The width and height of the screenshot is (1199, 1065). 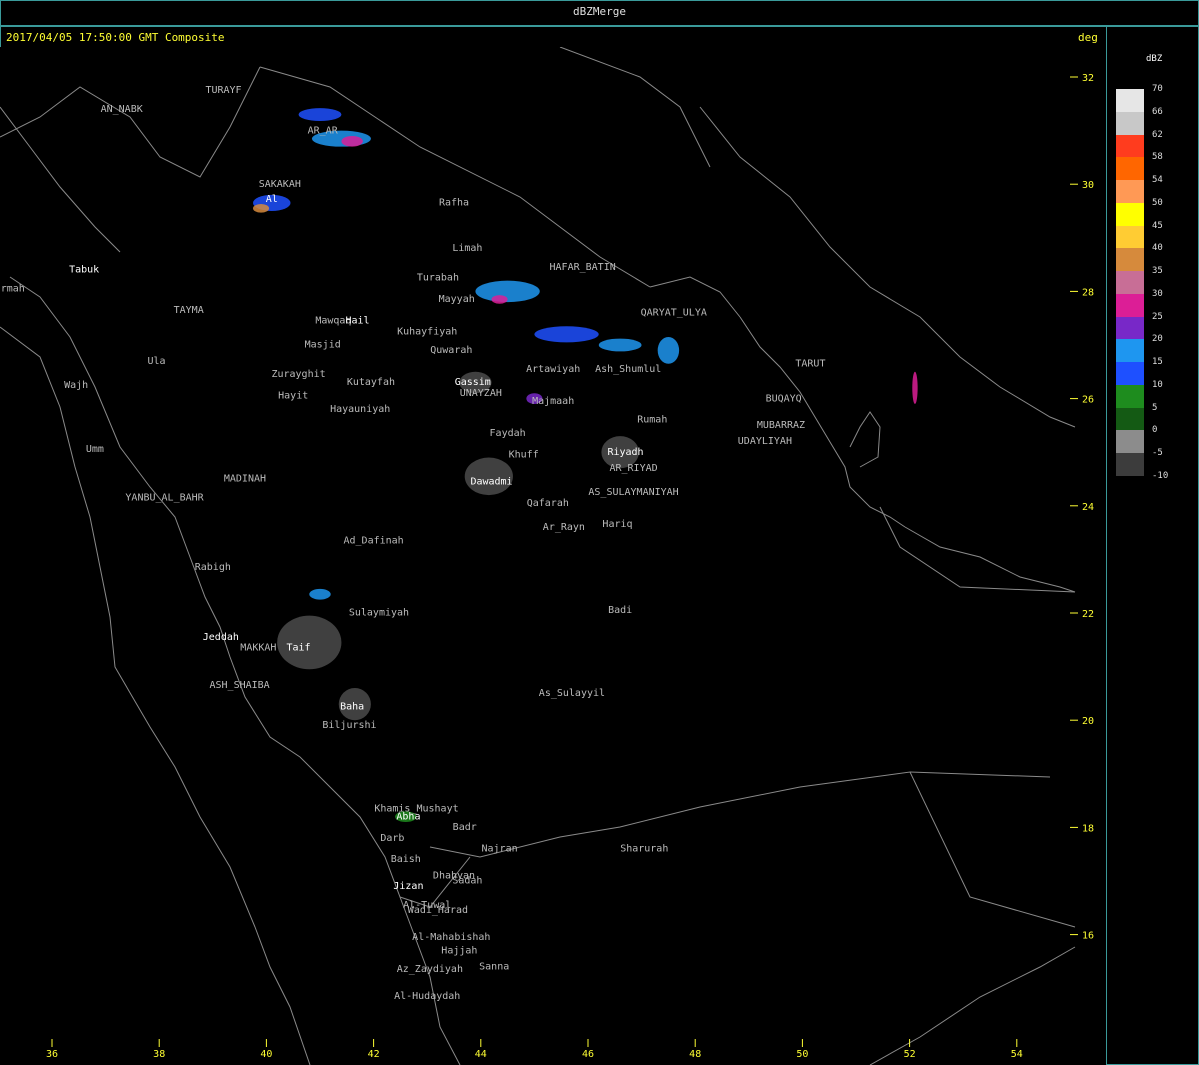 What do you see at coordinates (1157, 316) in the screenshot?
I see `legend-label: 25` at bounding box center [1157, 316].